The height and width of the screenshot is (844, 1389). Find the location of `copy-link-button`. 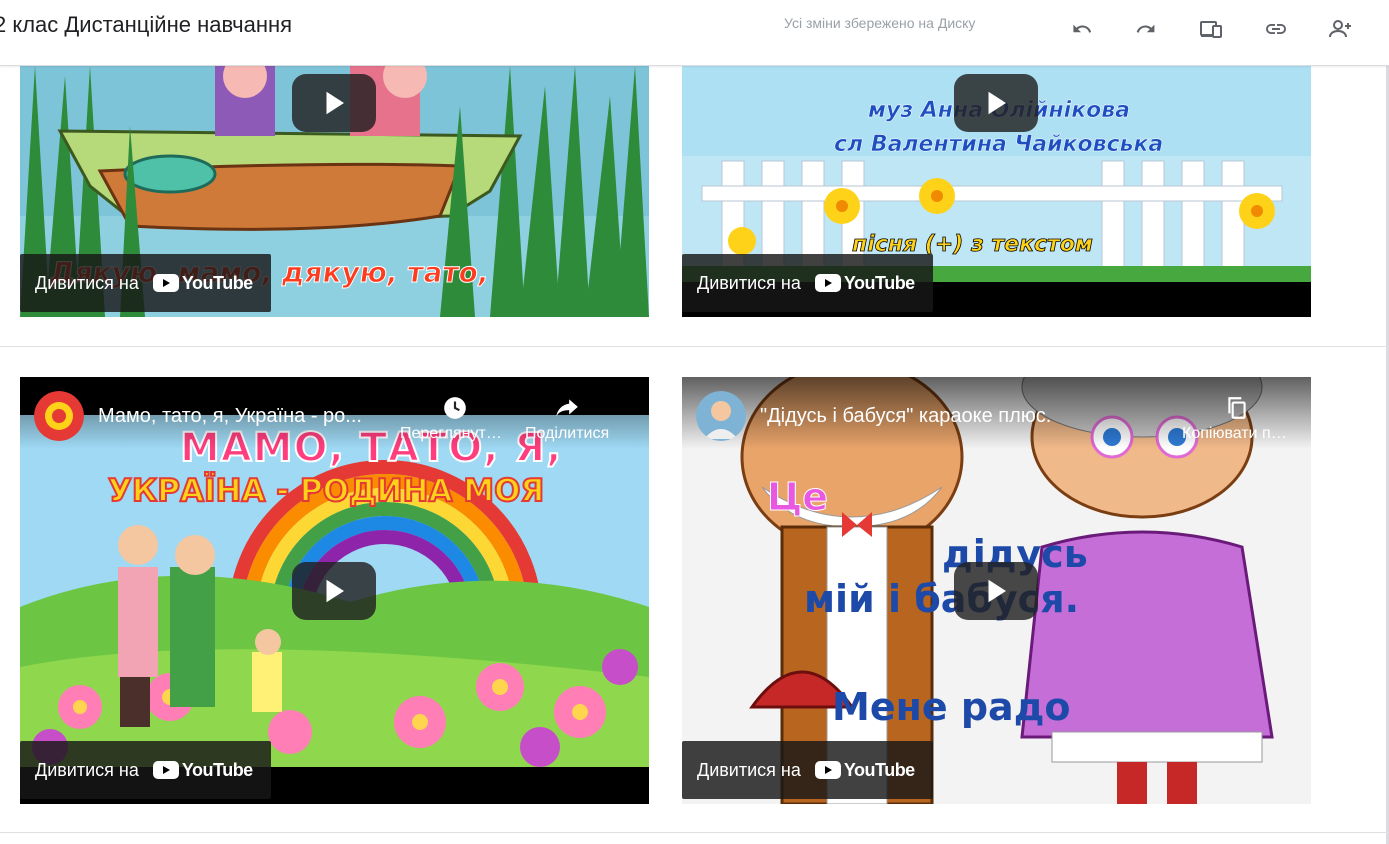

copy-link-button is located at coordinates (1276, 29).